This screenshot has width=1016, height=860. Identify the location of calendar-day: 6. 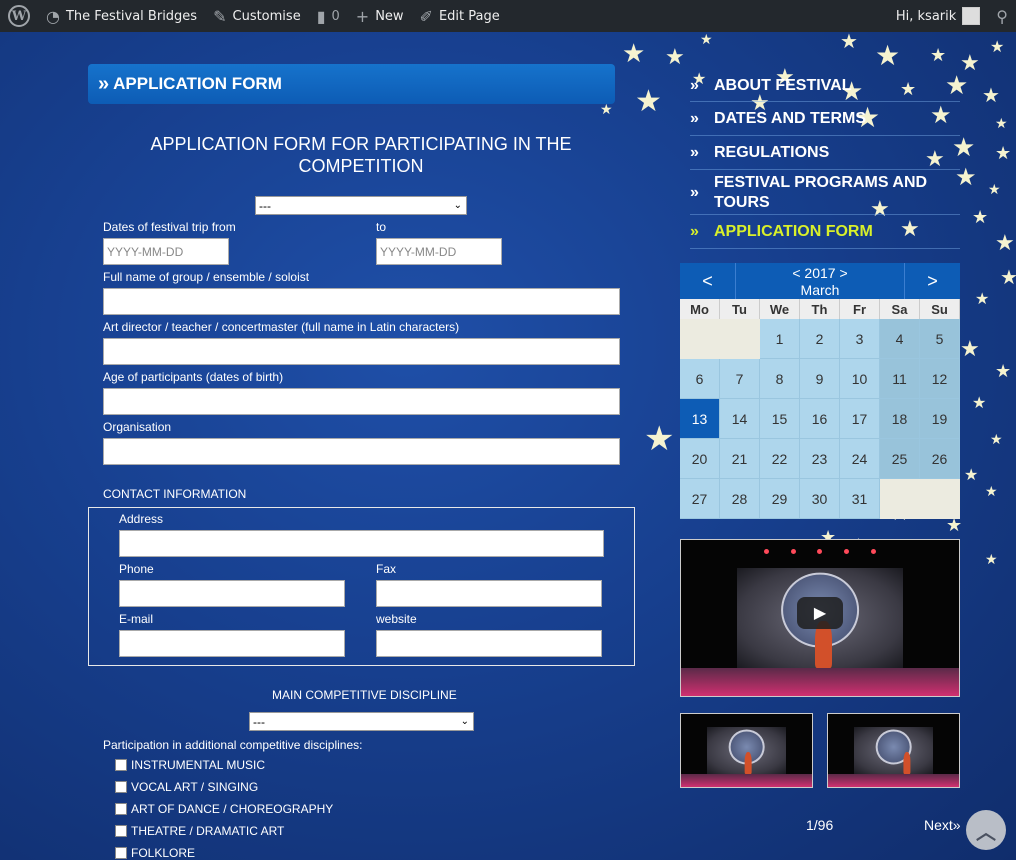
(700, 379).